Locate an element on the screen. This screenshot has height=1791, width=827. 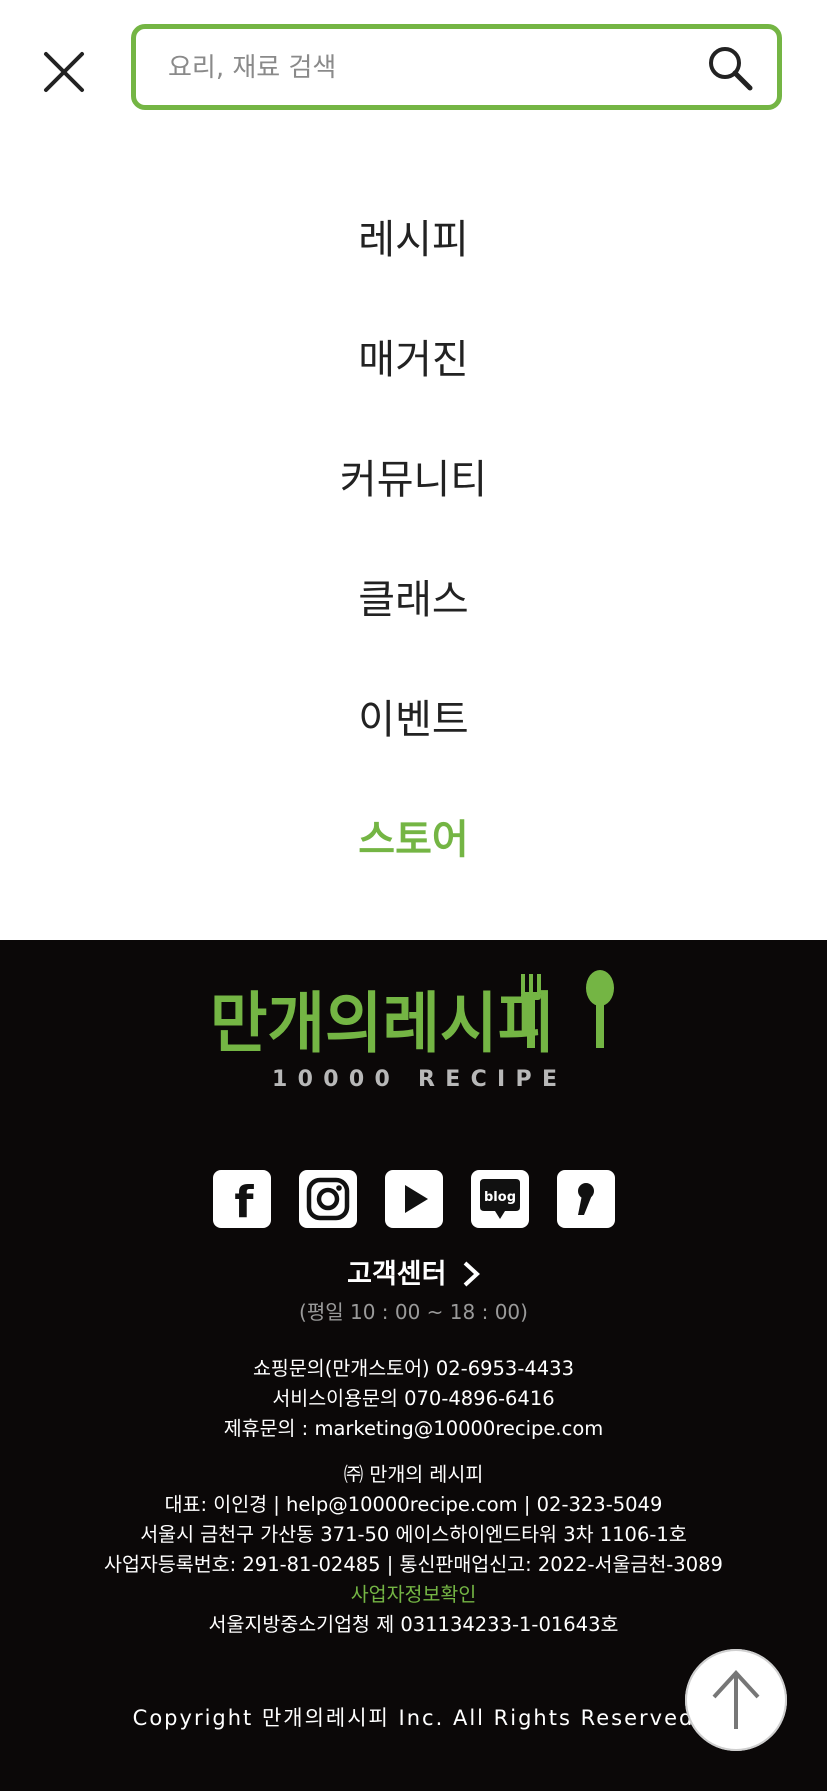
logo: 만개의레시피 10000 RECIPE is located at coordinates (415, 1031).